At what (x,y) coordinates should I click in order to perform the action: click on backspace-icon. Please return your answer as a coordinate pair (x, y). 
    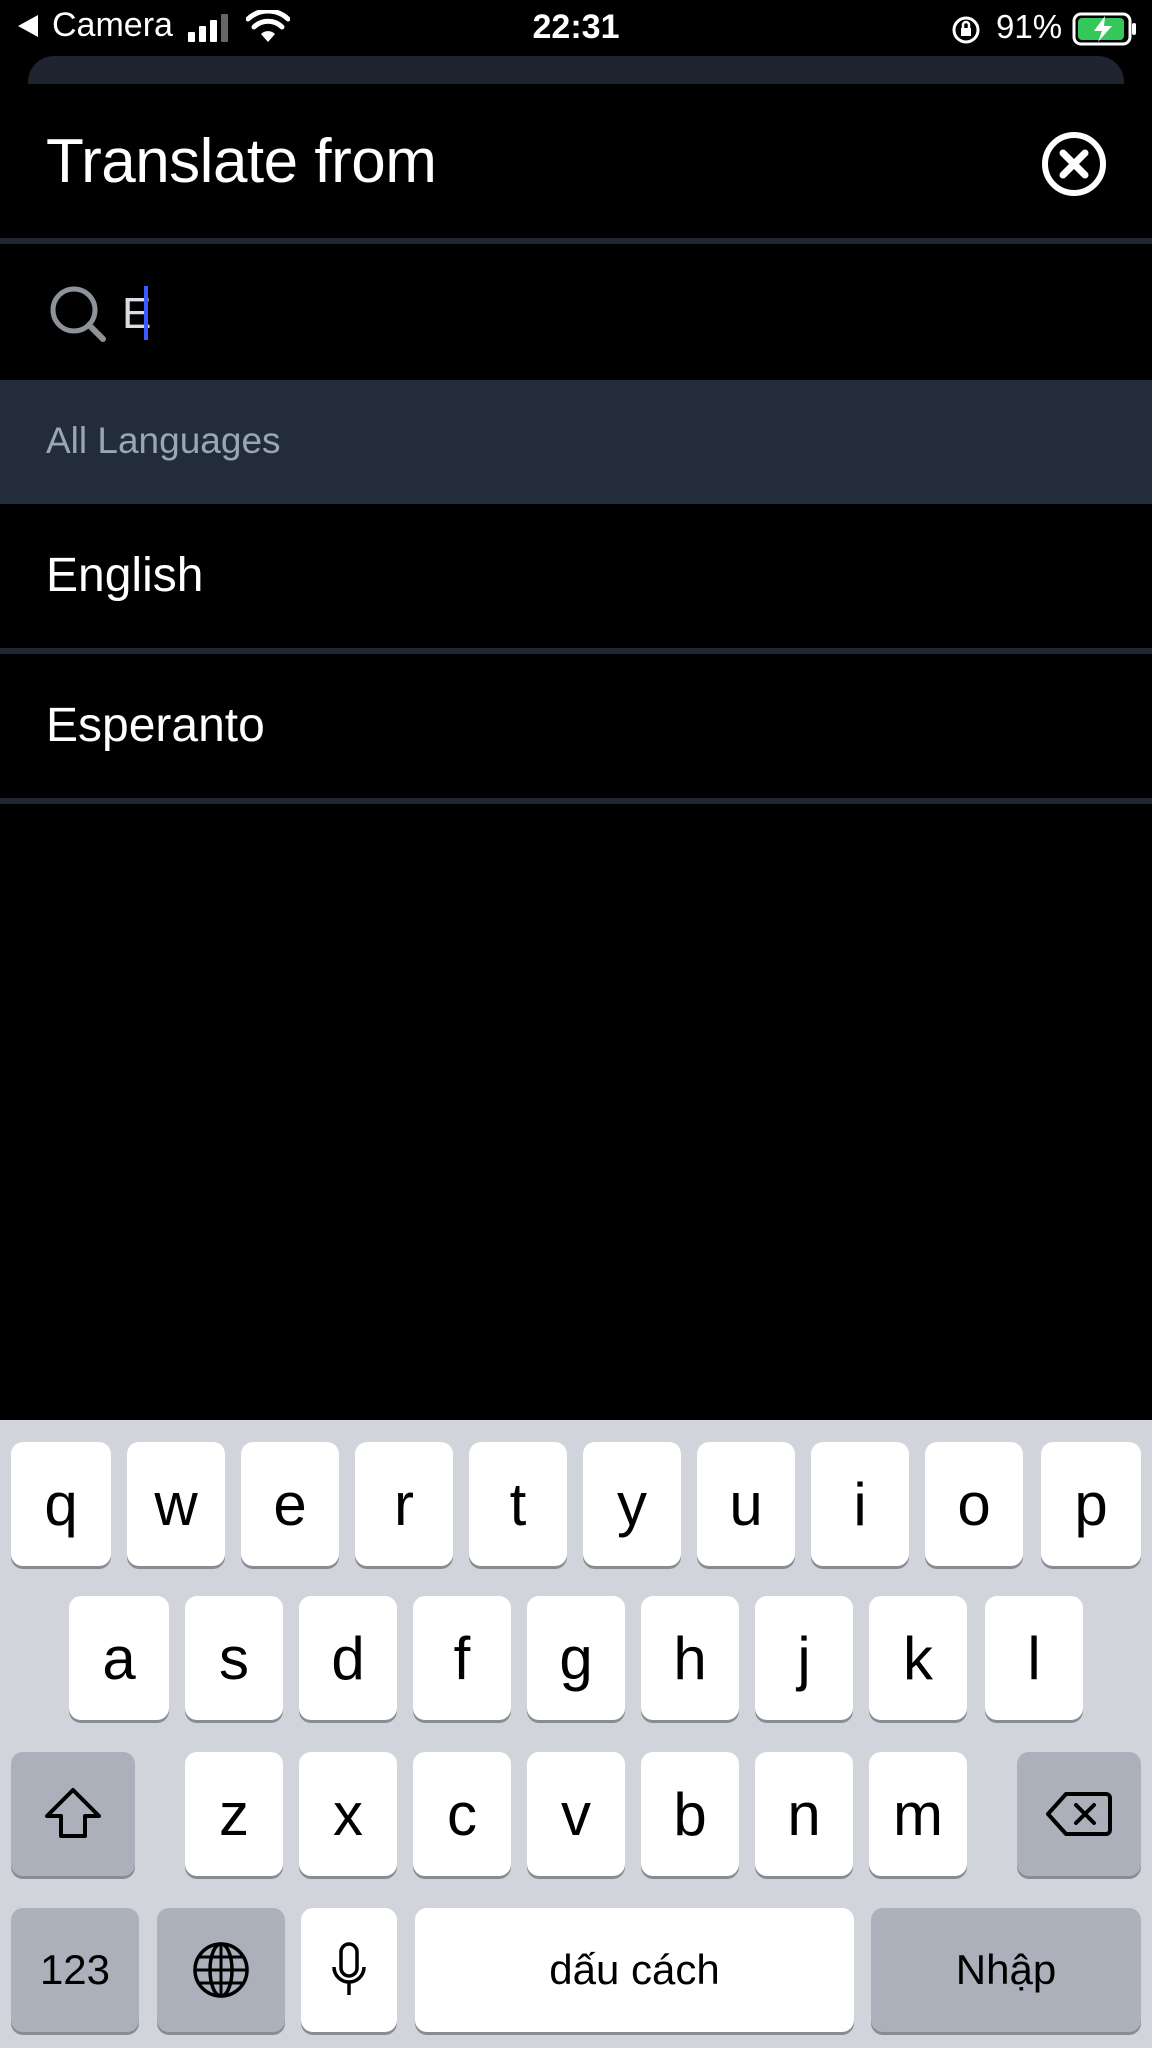
    Looking at the image, I should click on (1079, 1814).